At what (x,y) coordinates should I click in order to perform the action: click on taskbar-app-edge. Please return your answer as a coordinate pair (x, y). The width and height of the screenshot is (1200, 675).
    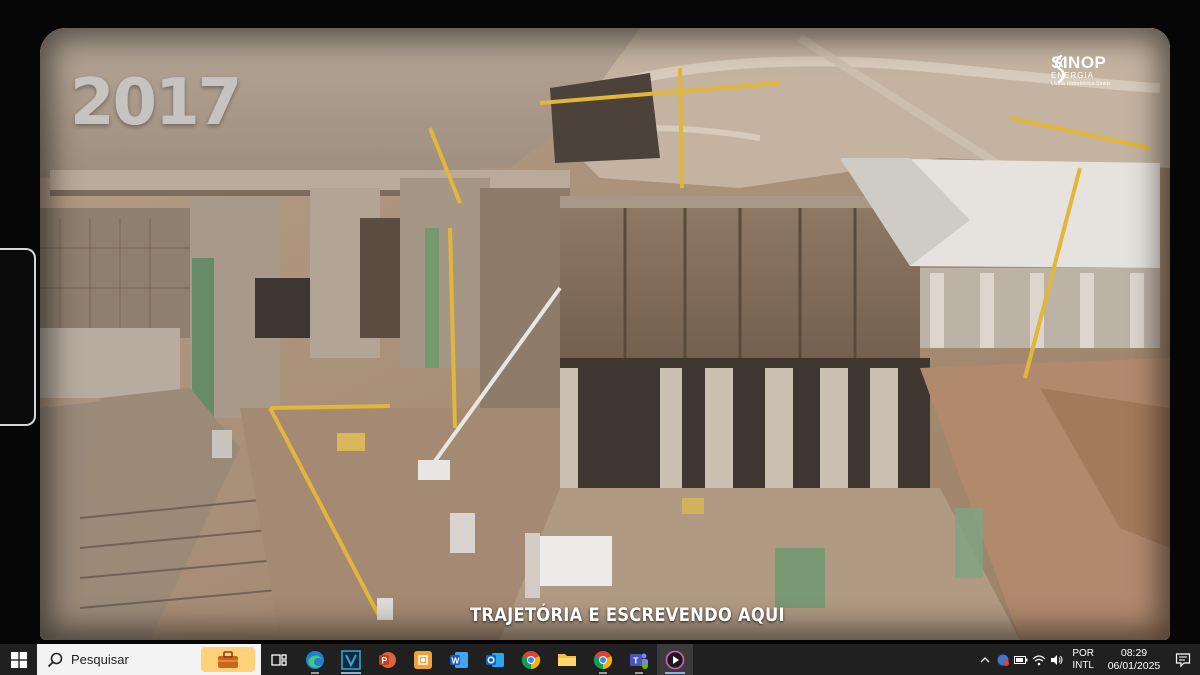
    Looking at the image, I should click on (315, 659).